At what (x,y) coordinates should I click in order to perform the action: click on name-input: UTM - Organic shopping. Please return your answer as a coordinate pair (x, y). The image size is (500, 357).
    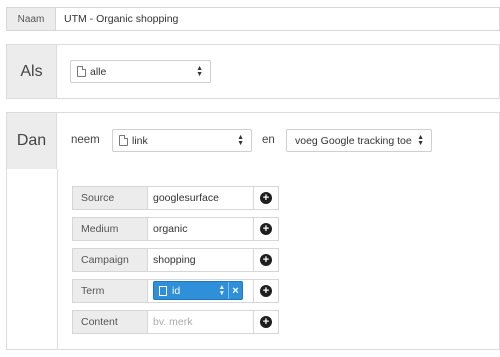
    Looking at the image, I should click on (278, 19).